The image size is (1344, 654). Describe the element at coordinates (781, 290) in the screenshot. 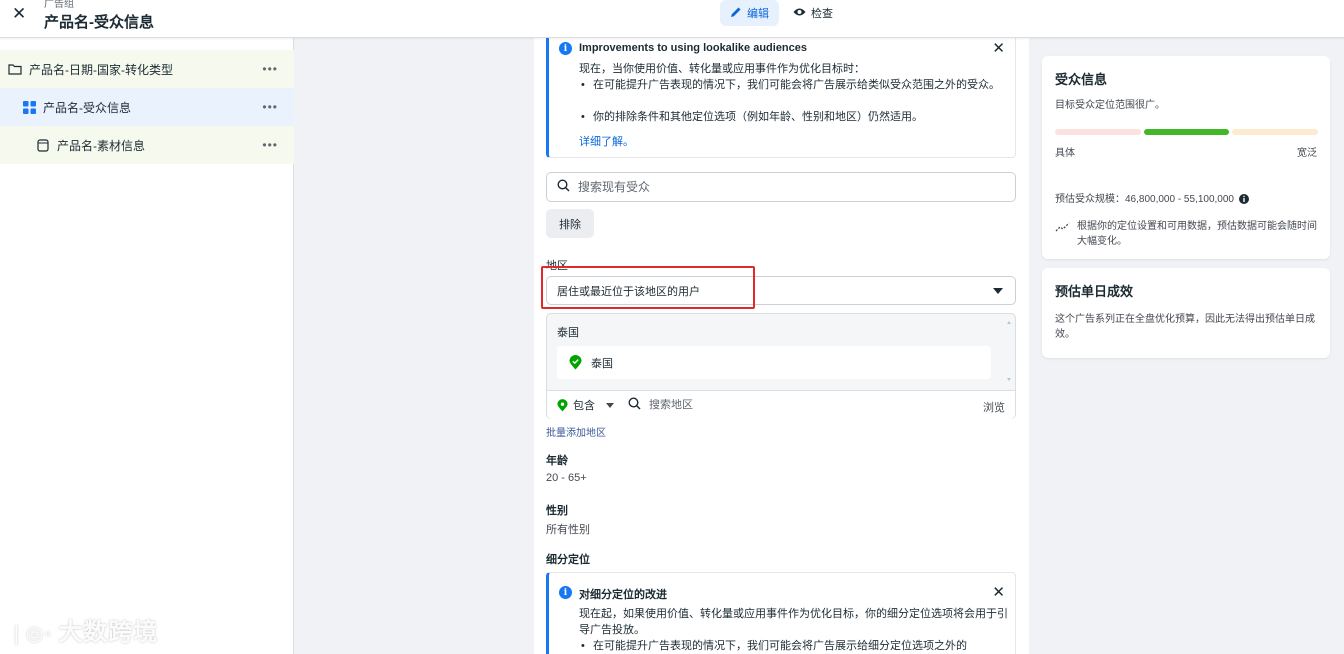

I see `location-type-select: 居住或最近位于该地区的用户` at that location.